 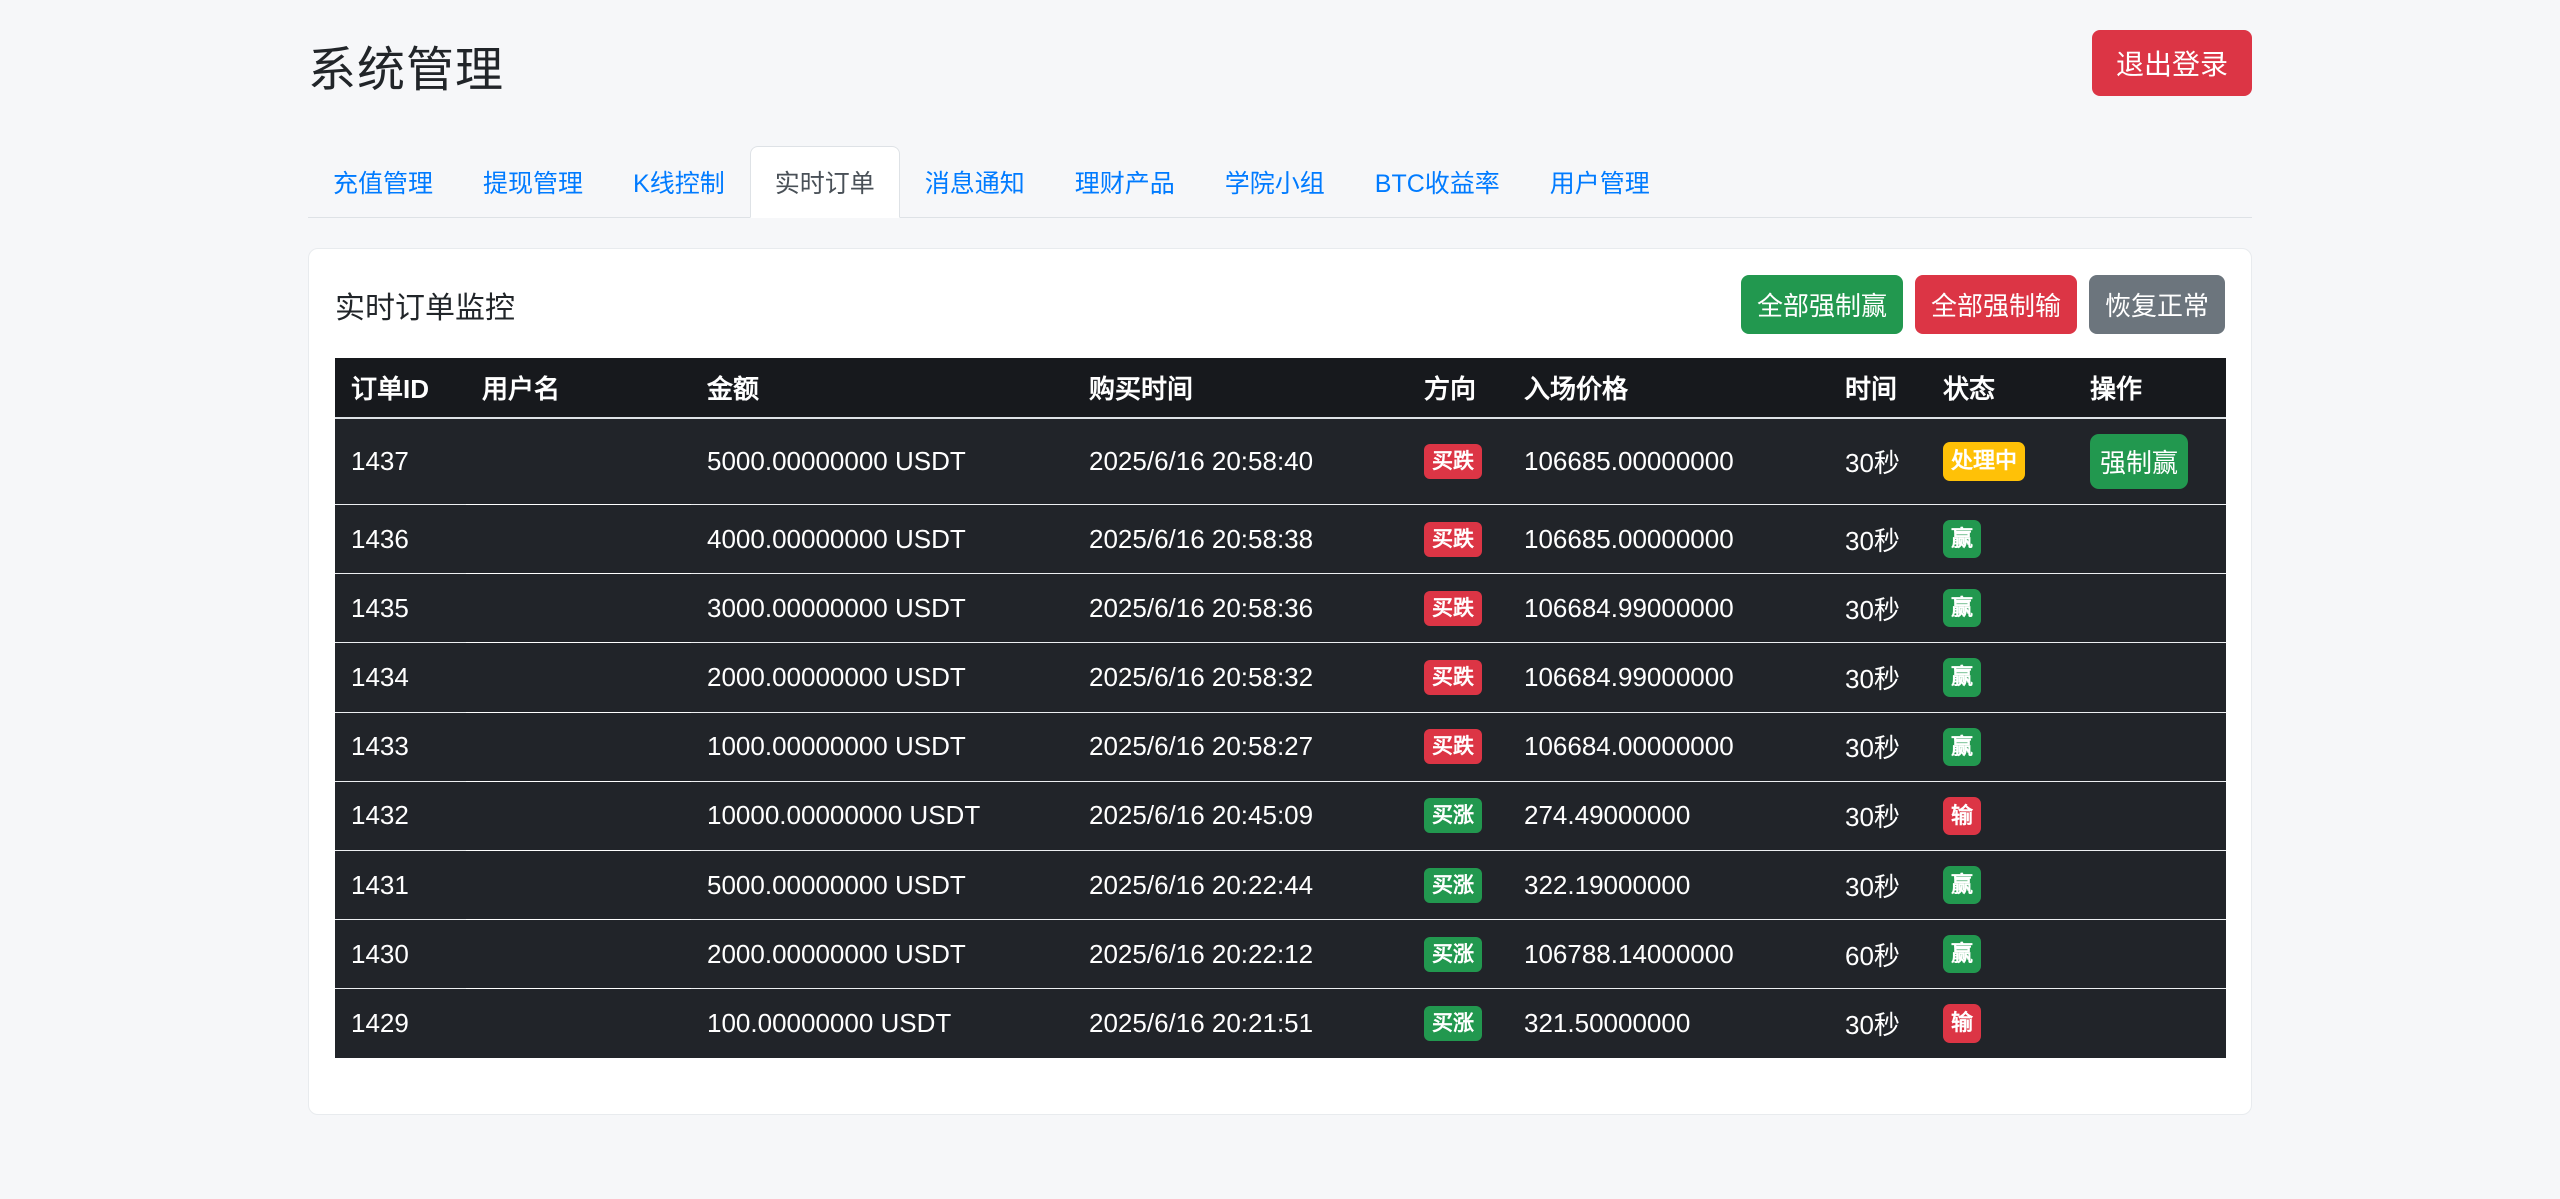 What do you see at coordinates (1668, 388) in the screenshot?
I see `column-header-5: 入场价格` at bounding box center [1668, 388].